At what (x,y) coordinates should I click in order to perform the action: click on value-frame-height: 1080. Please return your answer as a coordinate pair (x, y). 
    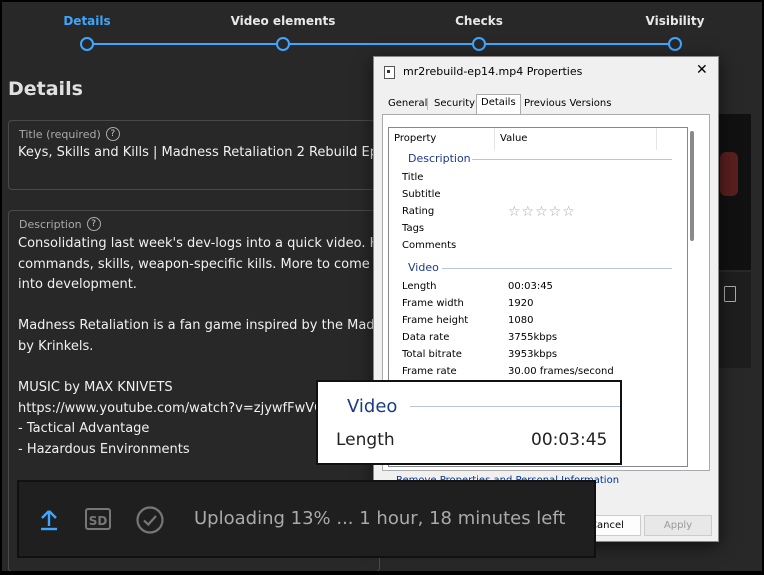
    Looking at the image, I should click on (521, 320).